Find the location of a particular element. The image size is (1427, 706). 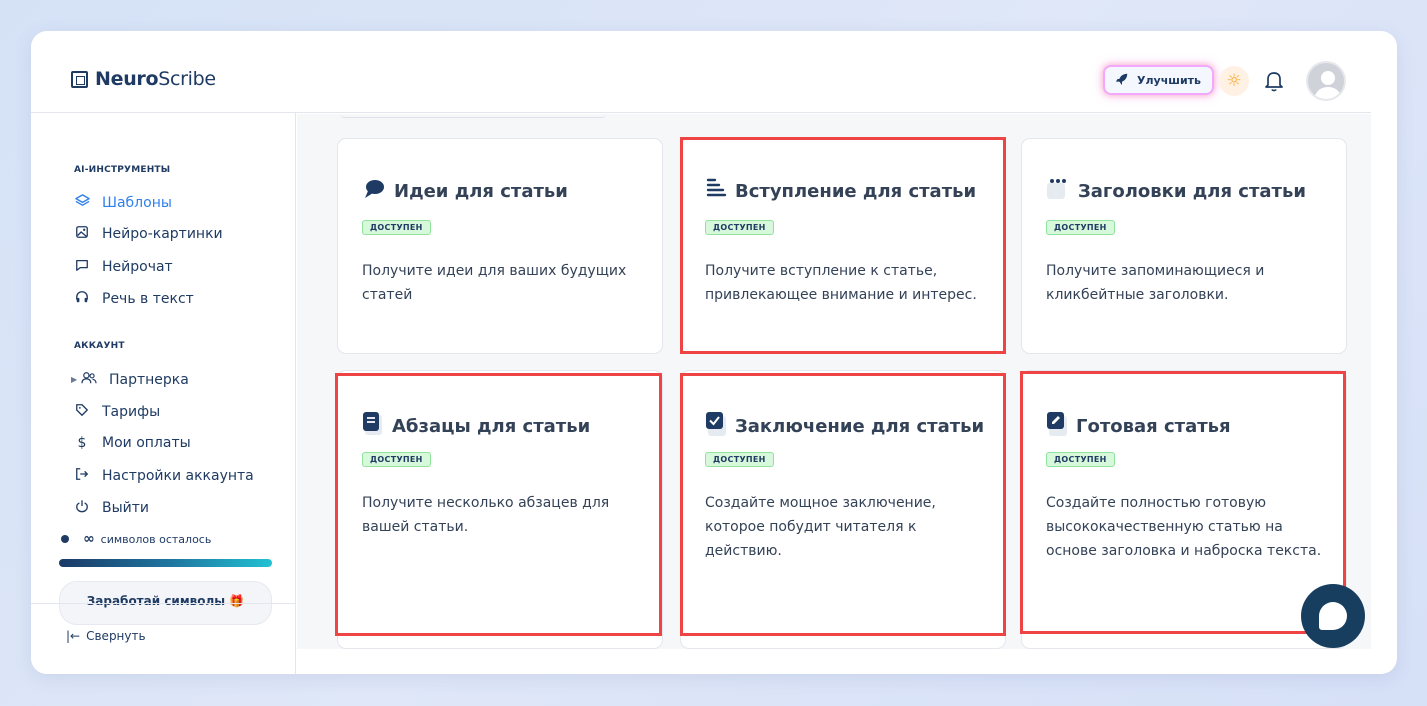

logo-regular: Scribe is located at coordinates (187, 79).